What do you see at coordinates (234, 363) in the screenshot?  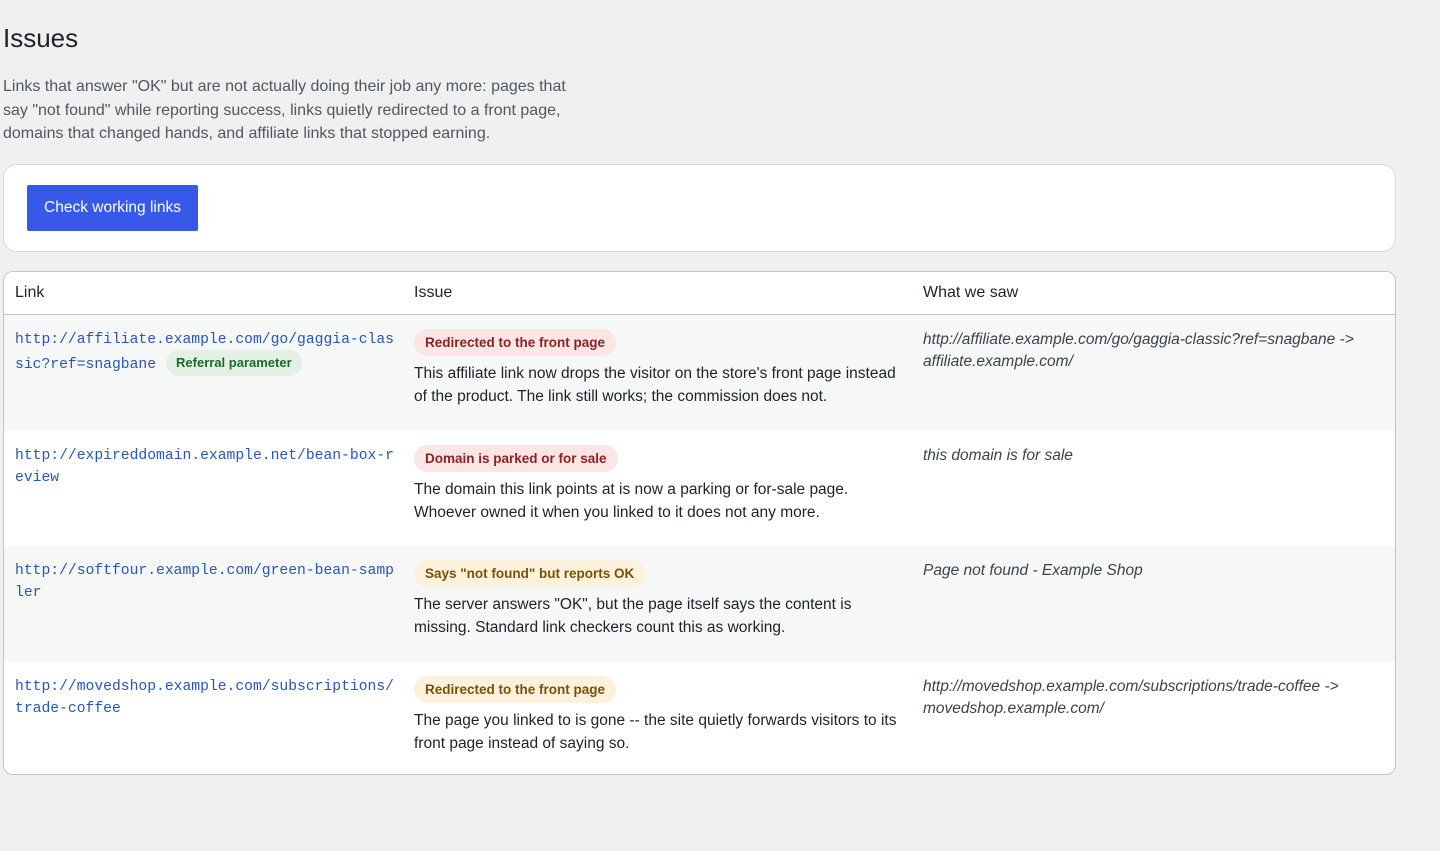 I see `referral-parameter-tag: Referral parameter` at bounding box center [234, 363].